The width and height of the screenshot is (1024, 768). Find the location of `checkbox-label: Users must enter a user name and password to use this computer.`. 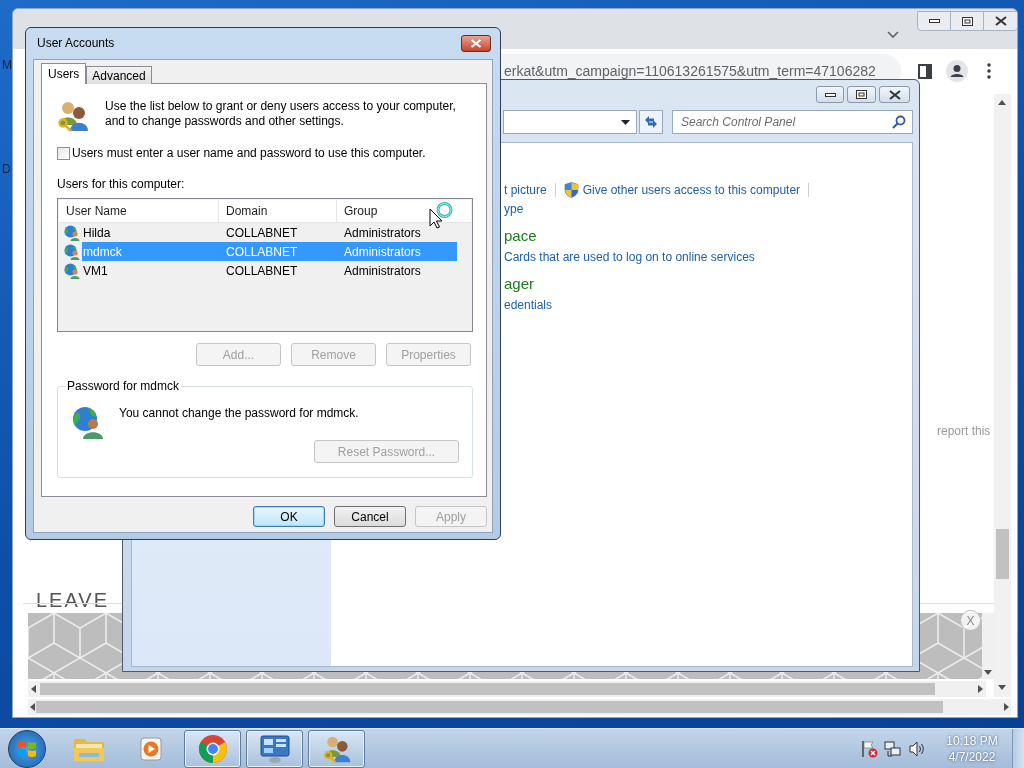

checkbox-label: Users must enter a user name and password to use this computer. is located at coordinates (249, 153).